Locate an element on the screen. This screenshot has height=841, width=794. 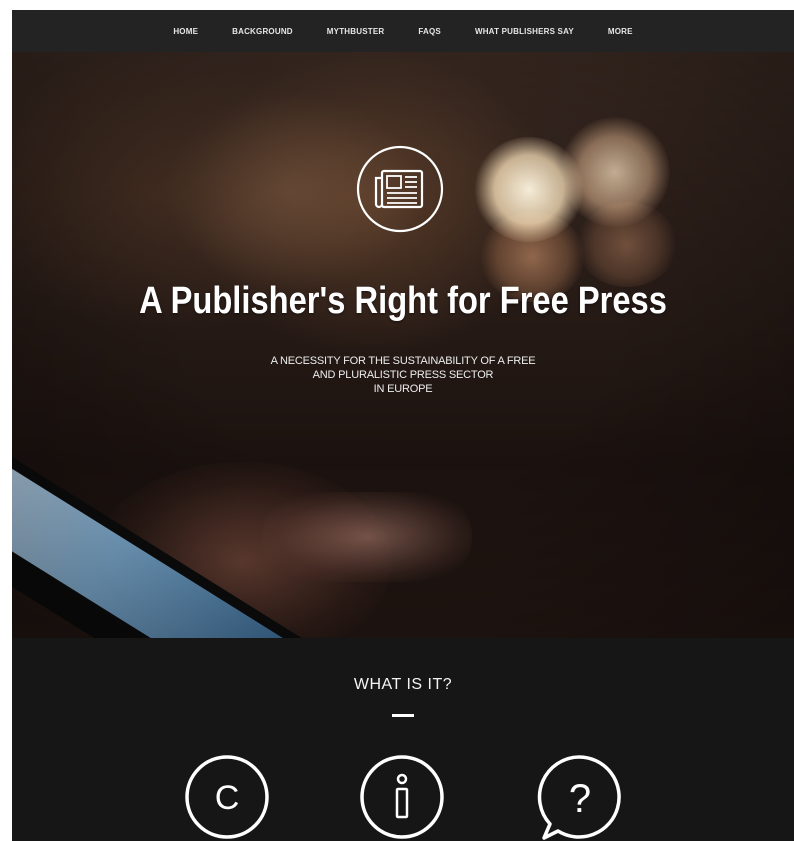
copyright-icon: C is located at coordinates (227, 796).